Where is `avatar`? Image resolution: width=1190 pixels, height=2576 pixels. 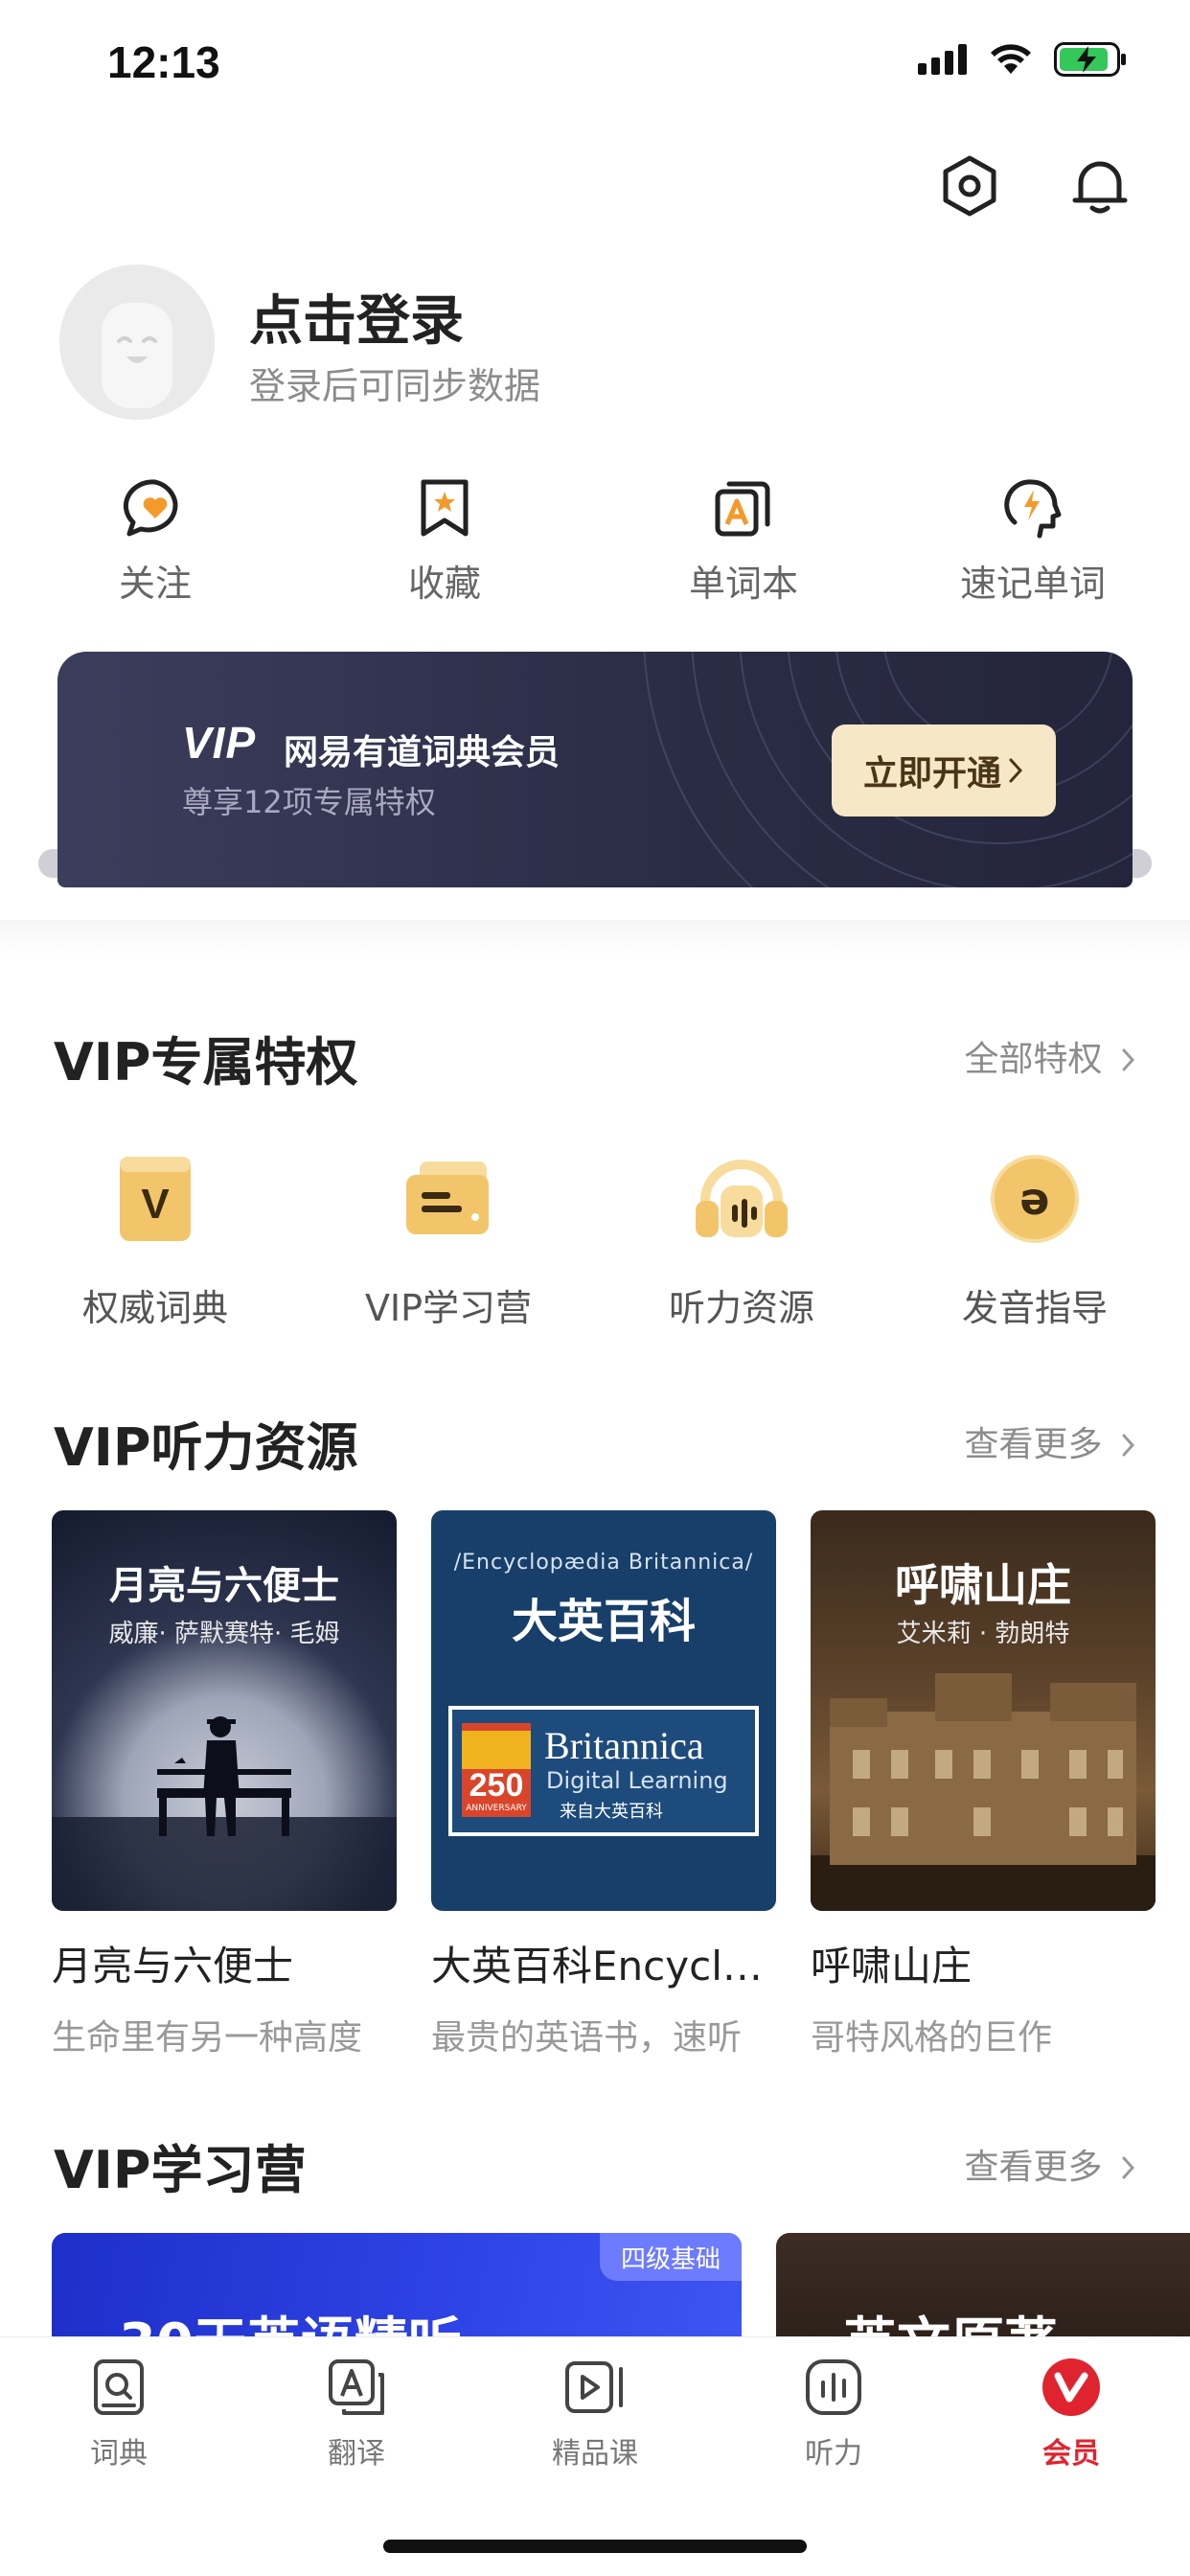
avatar is located at coordinates (137, 342).